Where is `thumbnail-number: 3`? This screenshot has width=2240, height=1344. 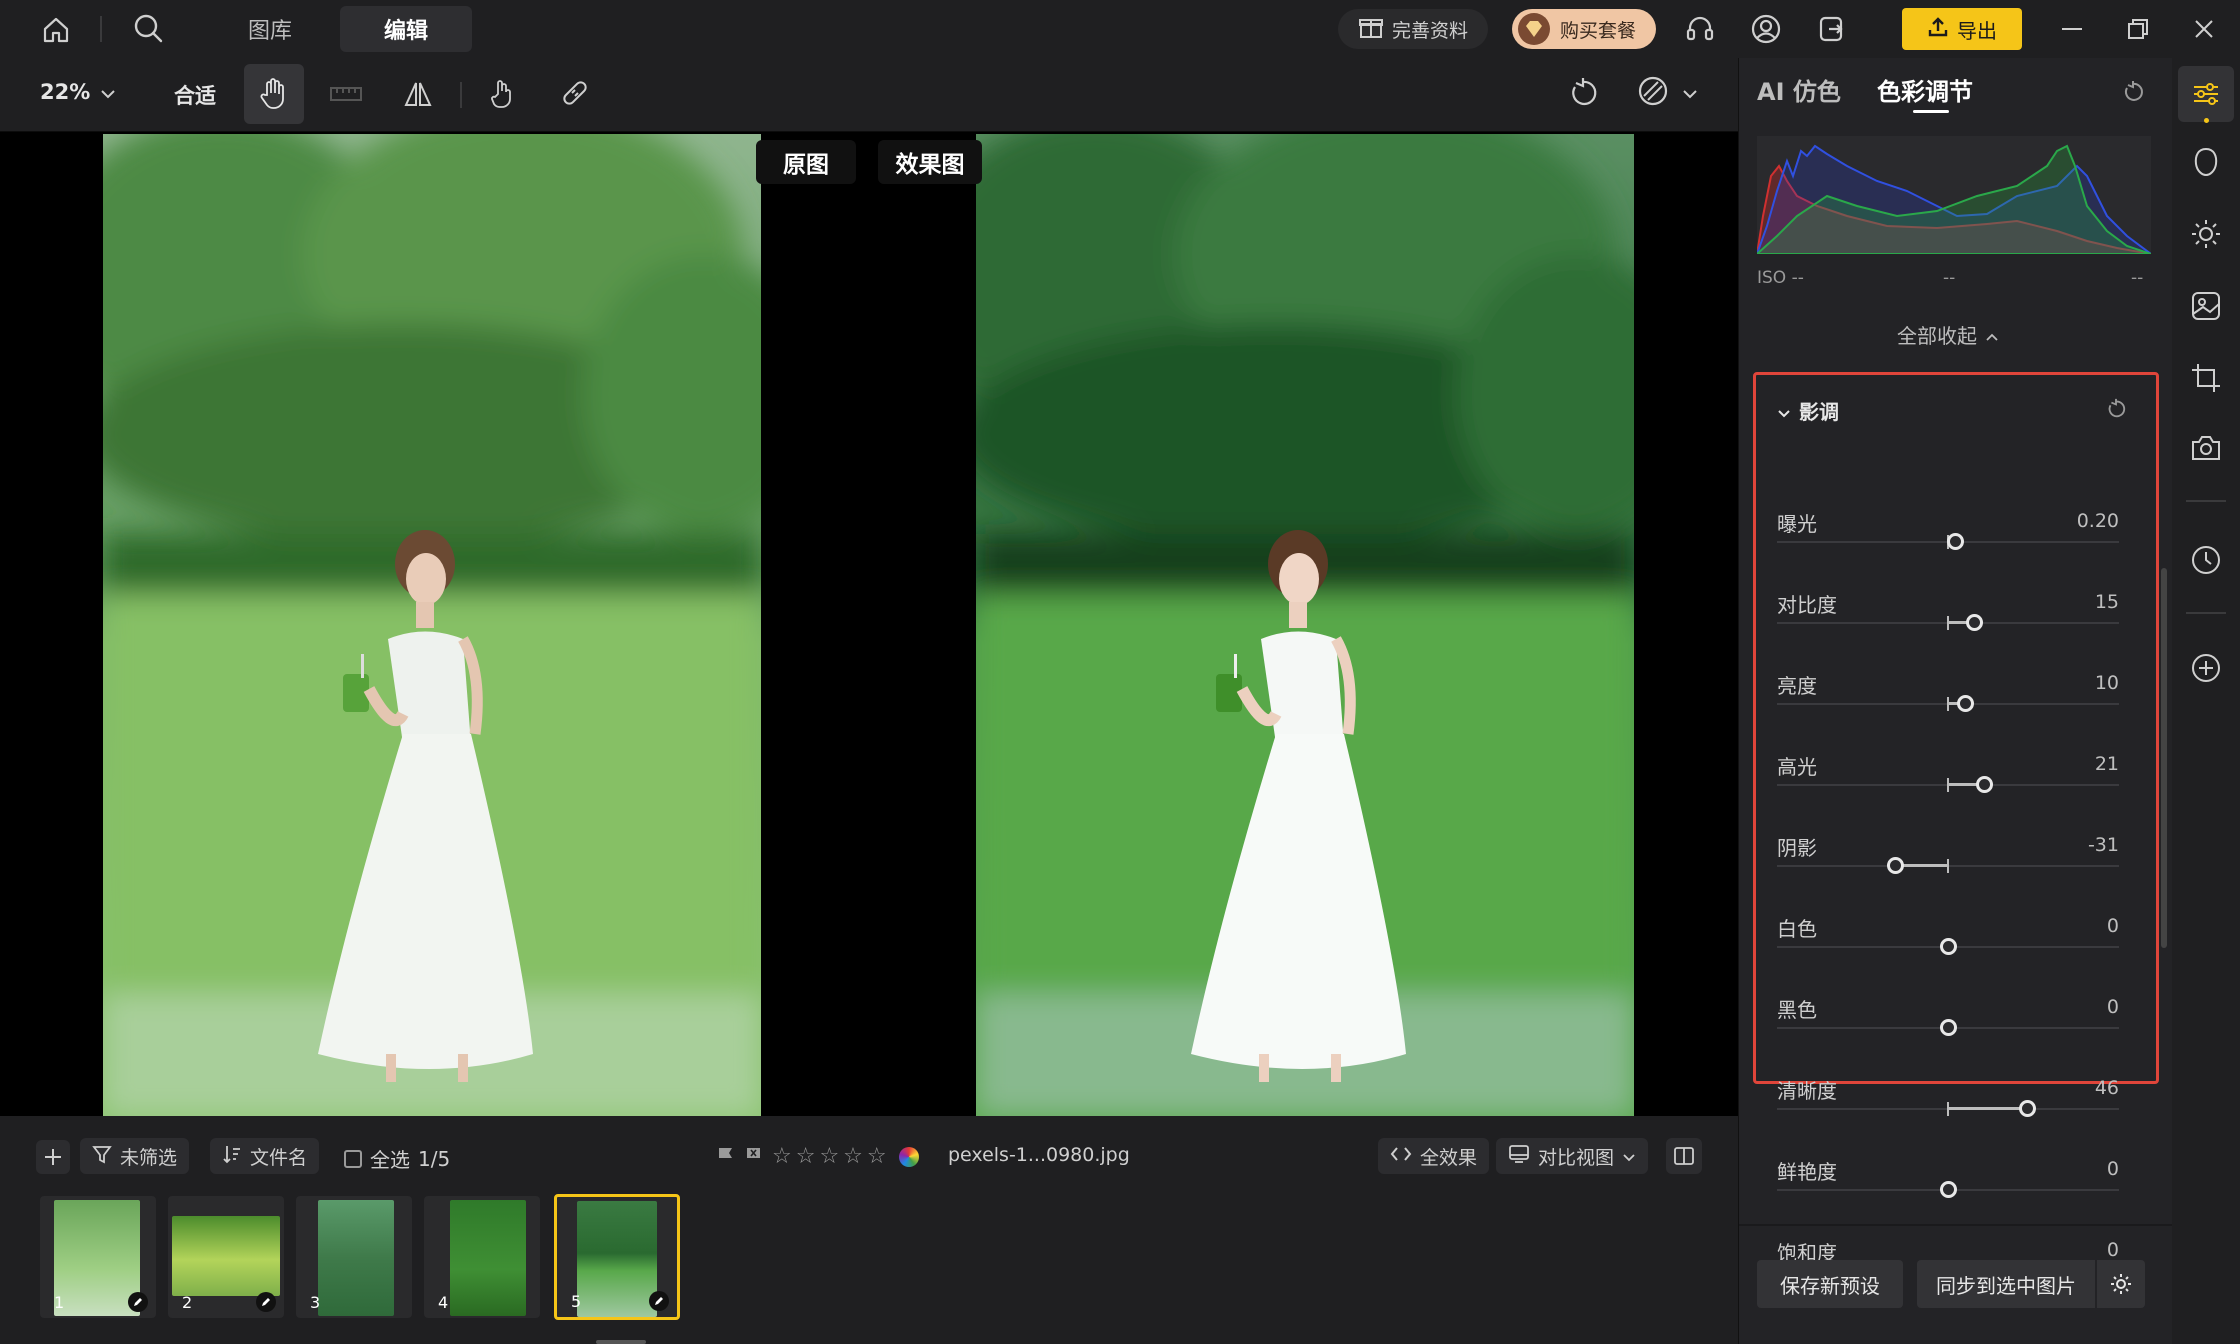 thumbnail-number: 3 is located at coordinates (315, 1302).